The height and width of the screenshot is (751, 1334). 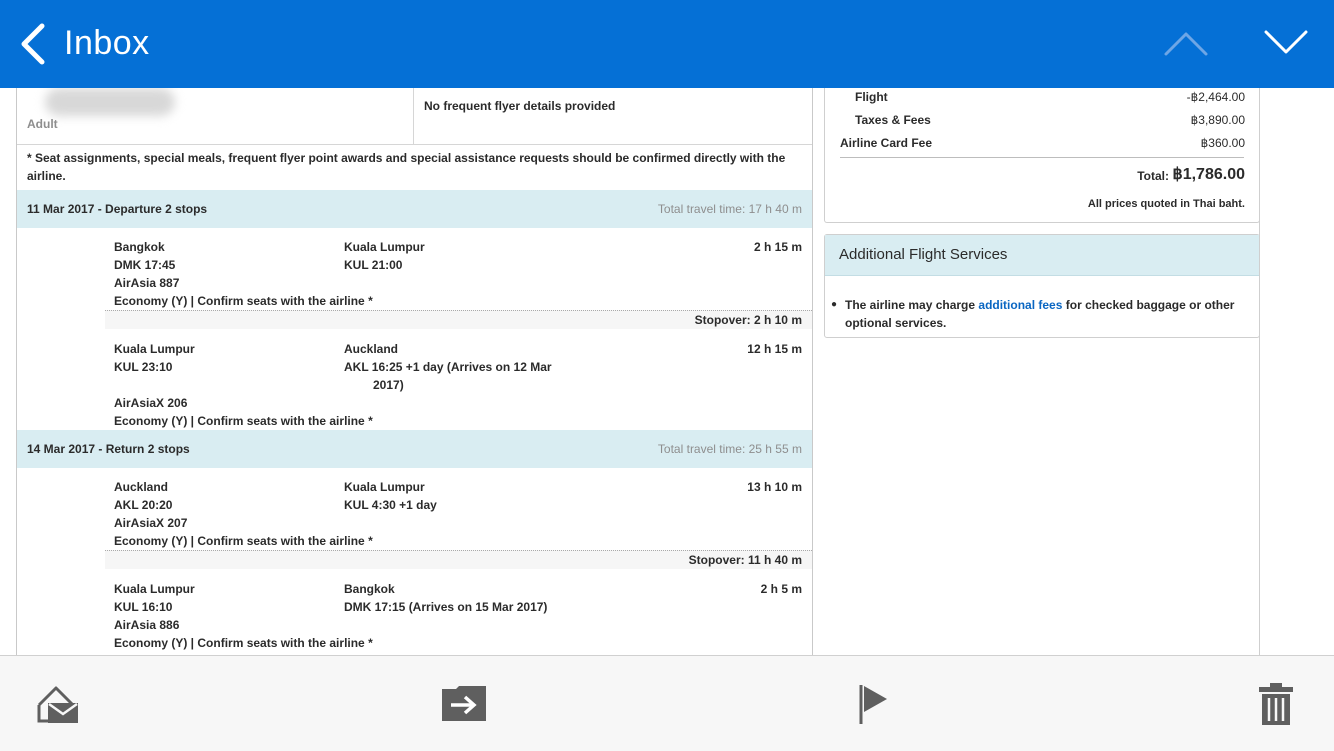 I want to click on redacted-passenger-name, so click(x=110, y=102).